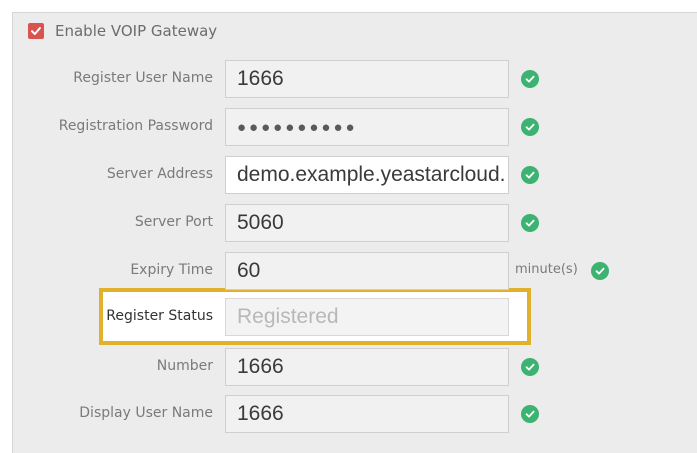  I want to click on expiry-time-label: Expiry Time, so click(171, 270).